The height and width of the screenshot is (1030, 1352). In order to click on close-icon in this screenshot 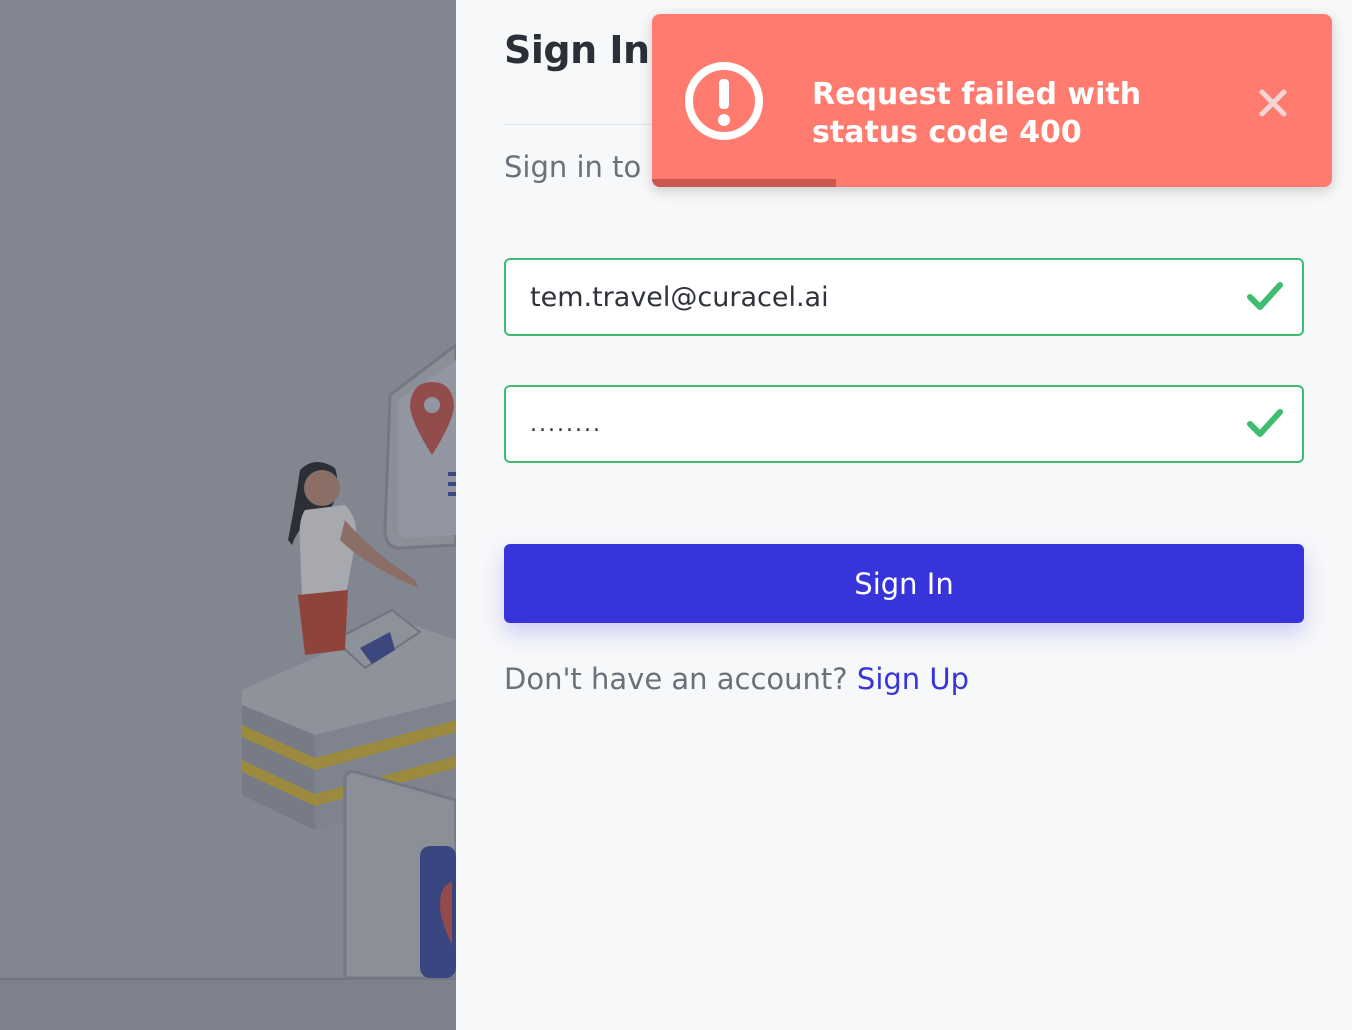, I will do `click(1273, 103)`.